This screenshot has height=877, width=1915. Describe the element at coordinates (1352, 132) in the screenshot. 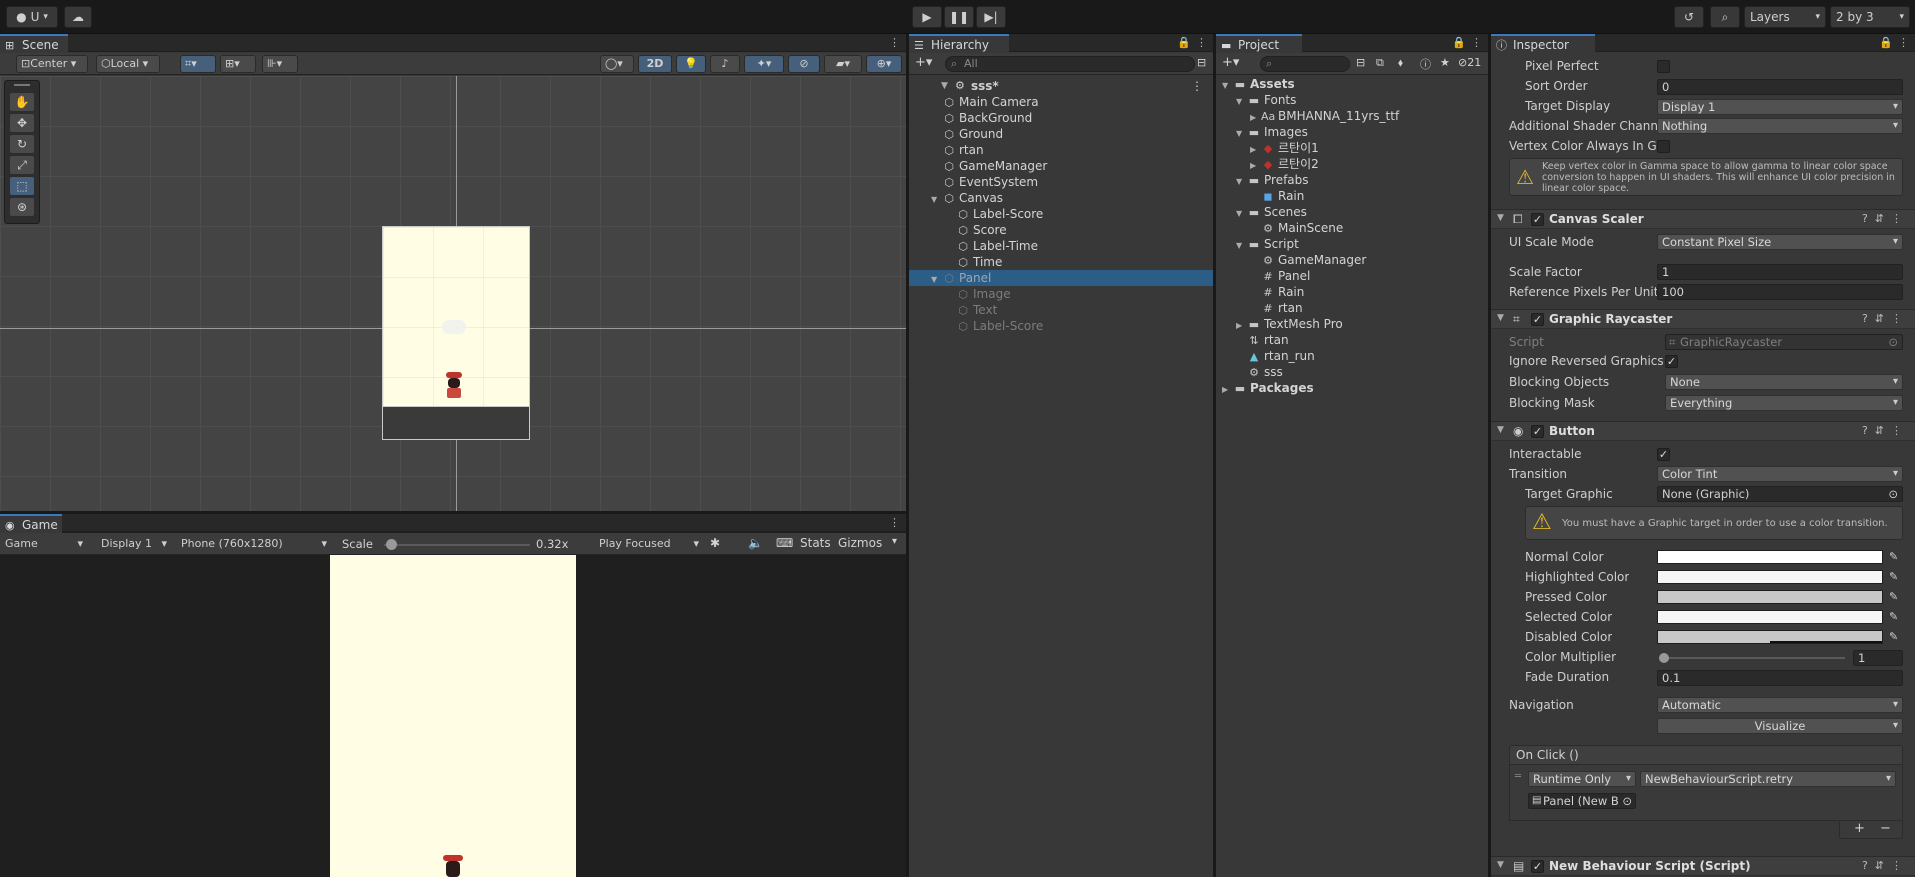

I see `project-item: ▼ ▬ Images` at that location.